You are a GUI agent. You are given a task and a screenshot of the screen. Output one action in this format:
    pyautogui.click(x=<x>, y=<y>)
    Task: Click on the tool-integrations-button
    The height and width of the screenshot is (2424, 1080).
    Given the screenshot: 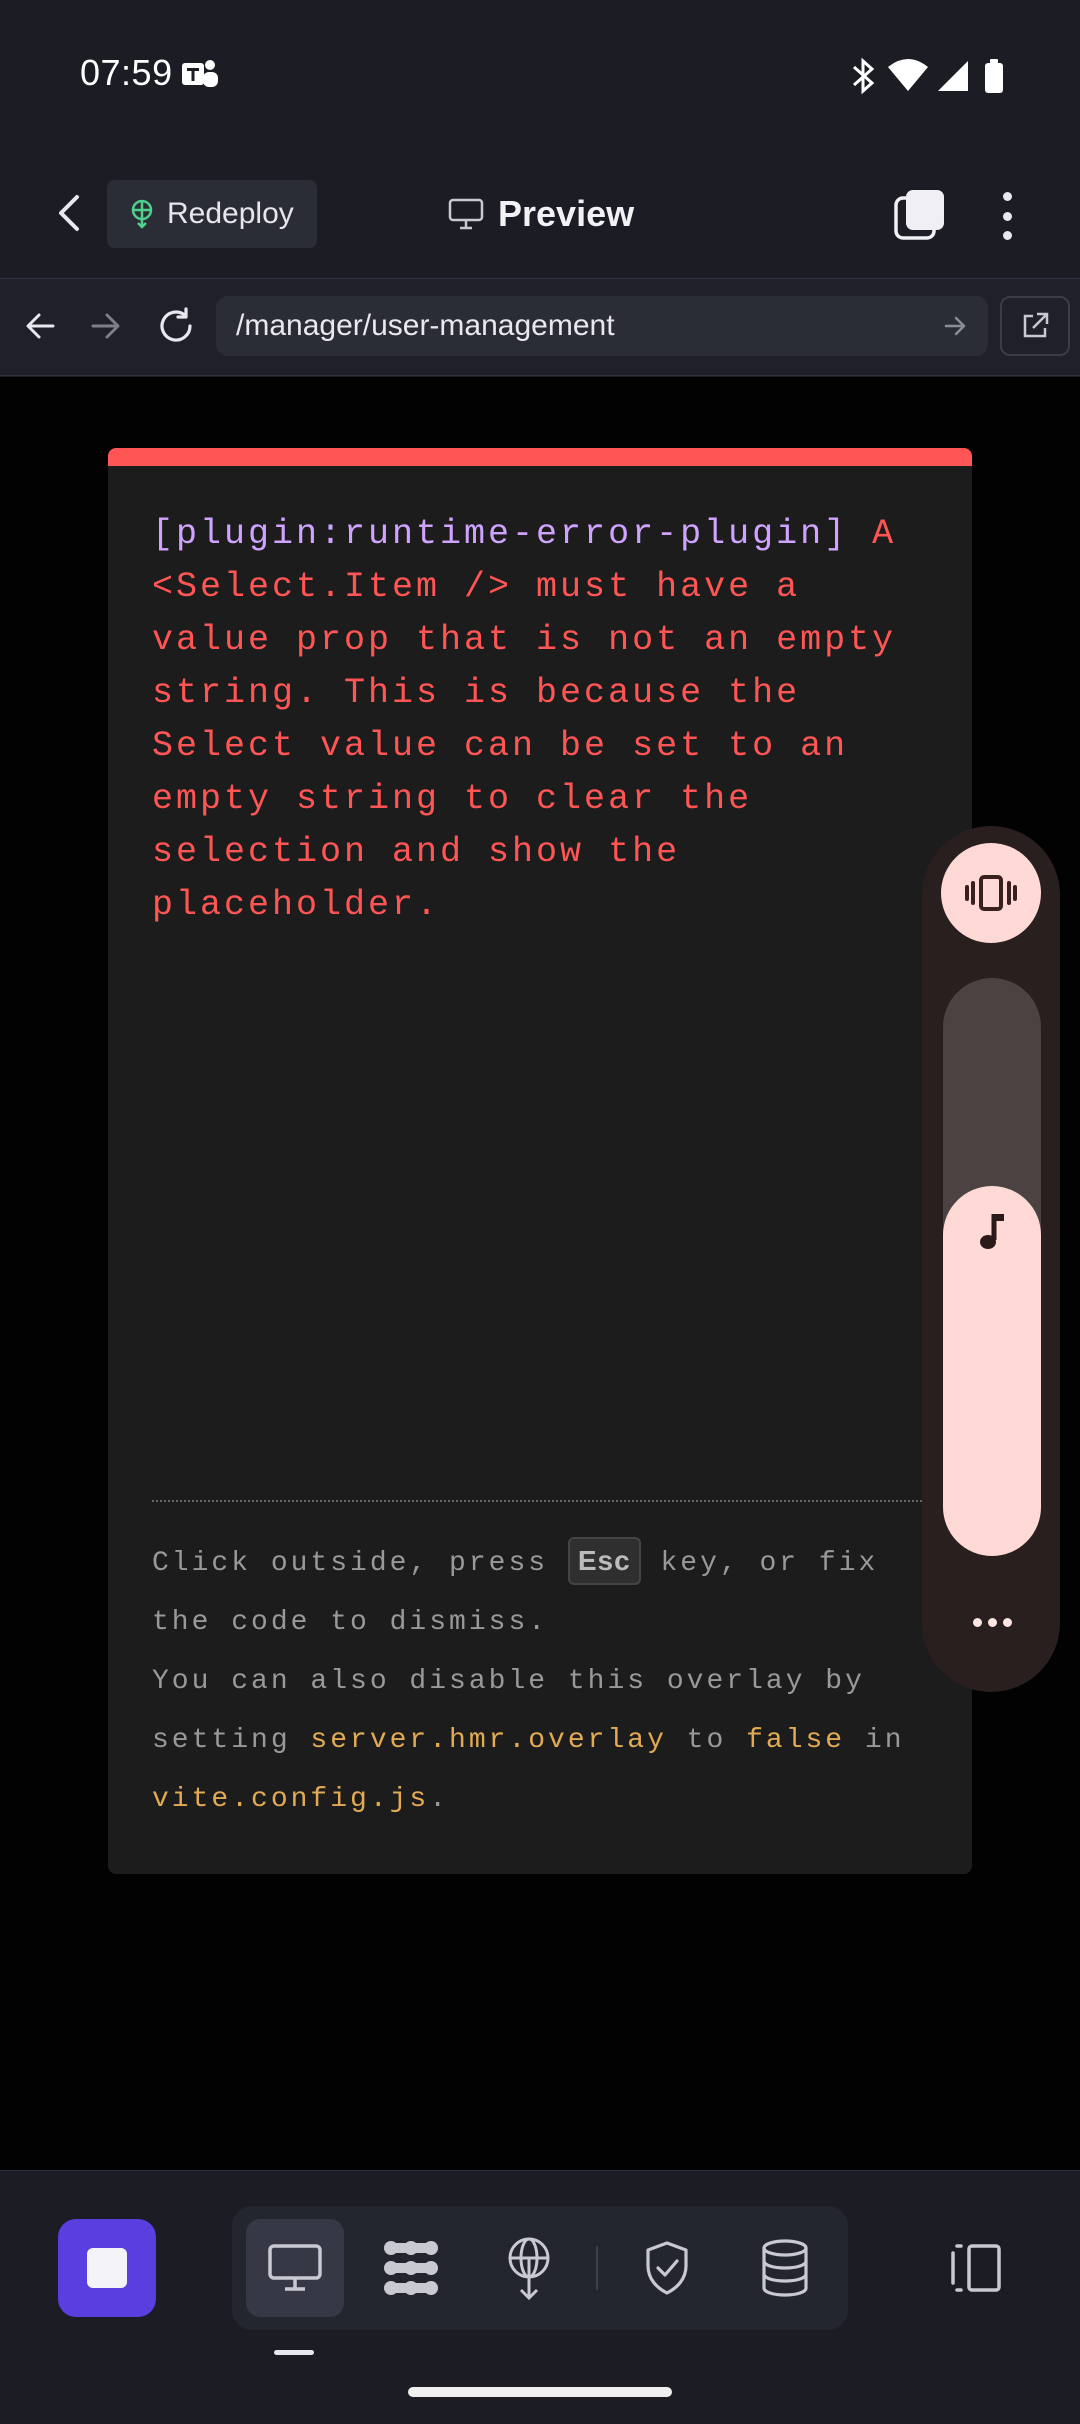 What is the action you would take?
    pyautogui.click(x=411, y=2268)
    